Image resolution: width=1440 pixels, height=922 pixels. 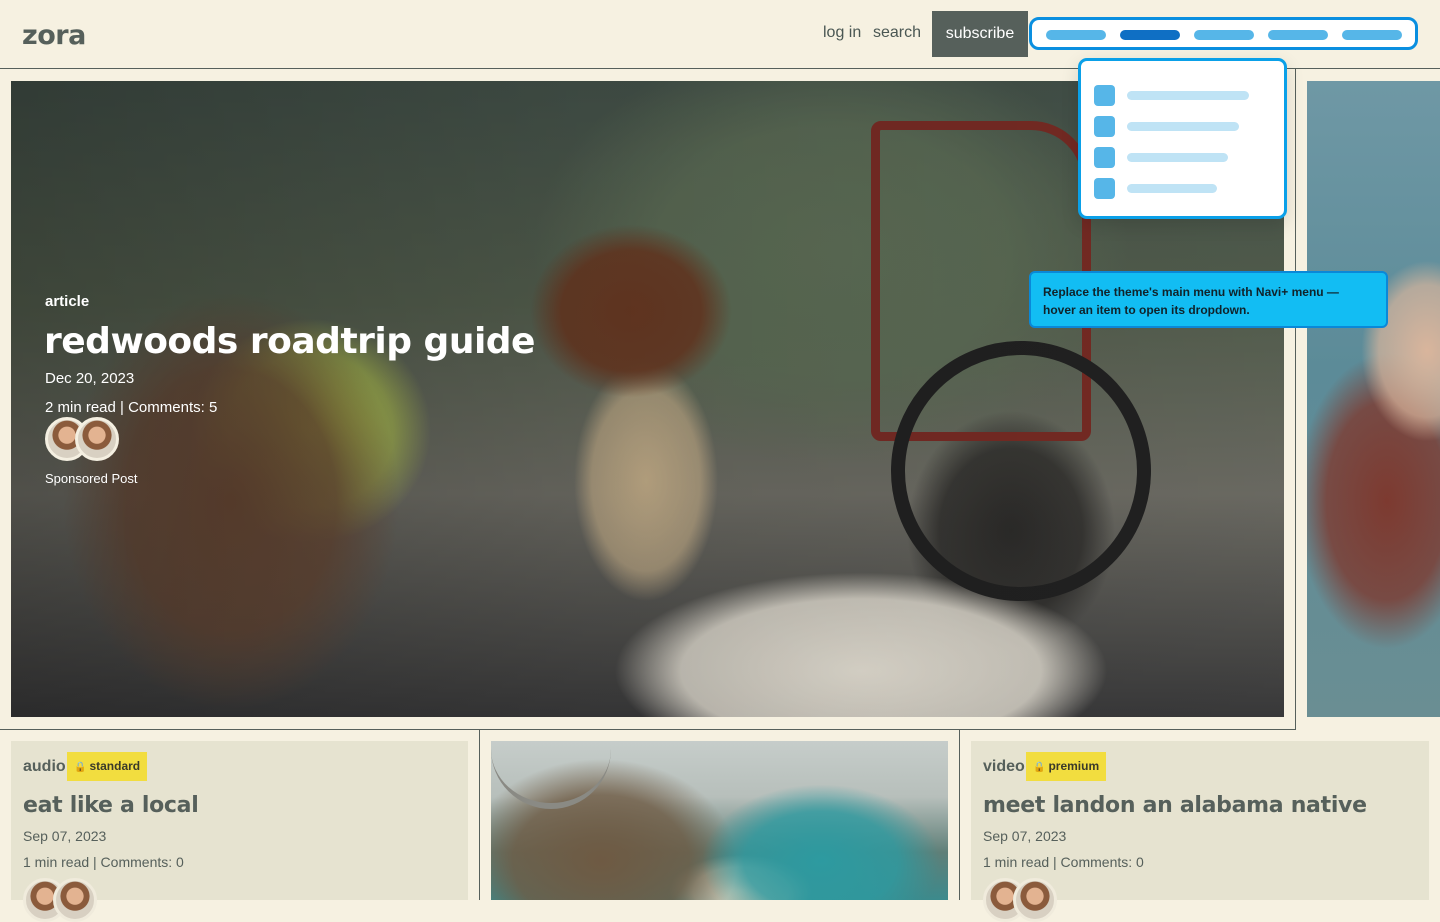 What do you see at coordinates (551, 779) in the screenshot?
I see `post-image-bridge` at bounding box center [551, 779].